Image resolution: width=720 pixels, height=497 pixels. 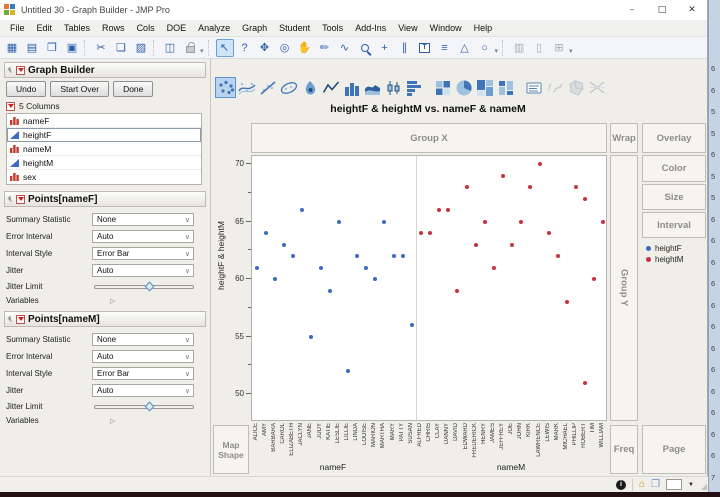 What do you see at coordinates (621, 484) in the screenshot?
I see `info-icon: i` at bounding box center [621, 484].